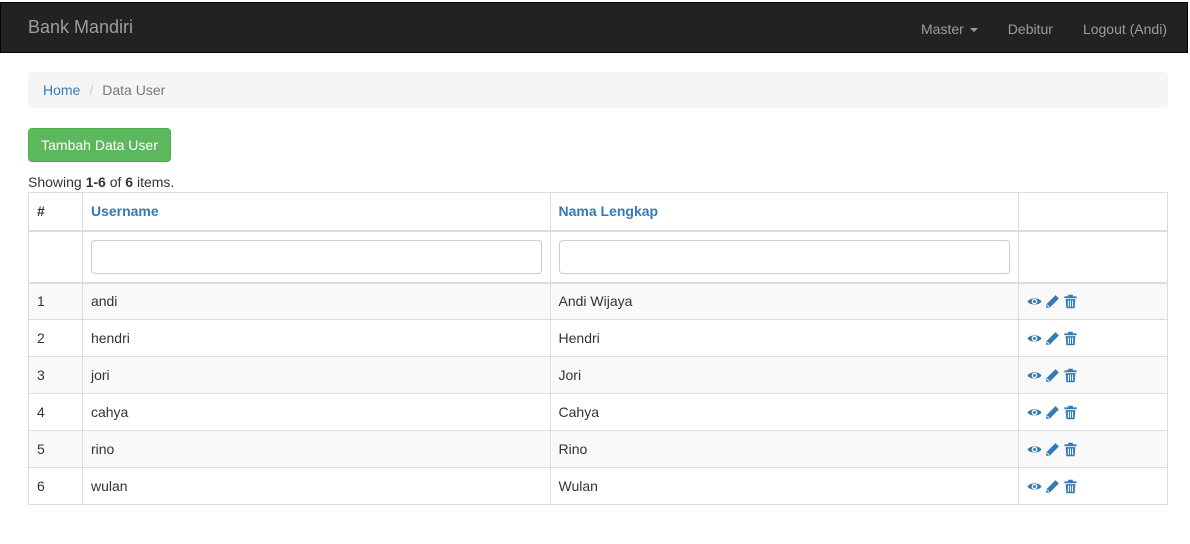 Image resolution: width=1190 pixels, height=544 pixels. I want to click on cell-index: 3, so click(55, 375).